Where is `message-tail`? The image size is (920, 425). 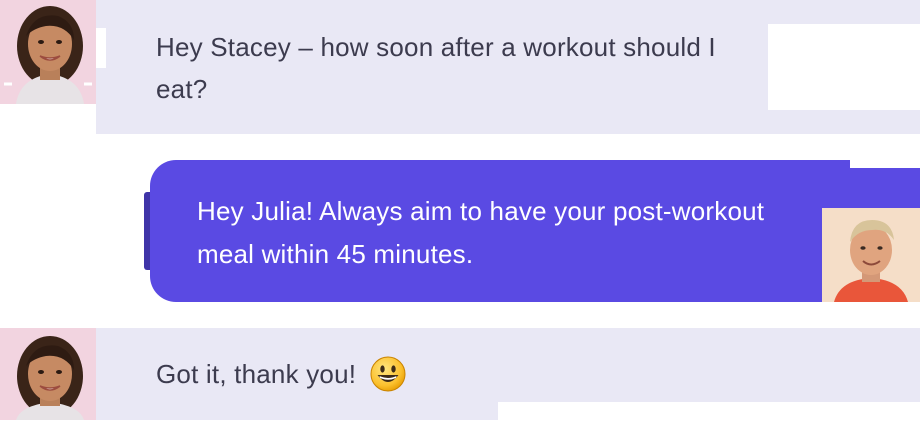 message-tail is located at coordinates (101, 48).